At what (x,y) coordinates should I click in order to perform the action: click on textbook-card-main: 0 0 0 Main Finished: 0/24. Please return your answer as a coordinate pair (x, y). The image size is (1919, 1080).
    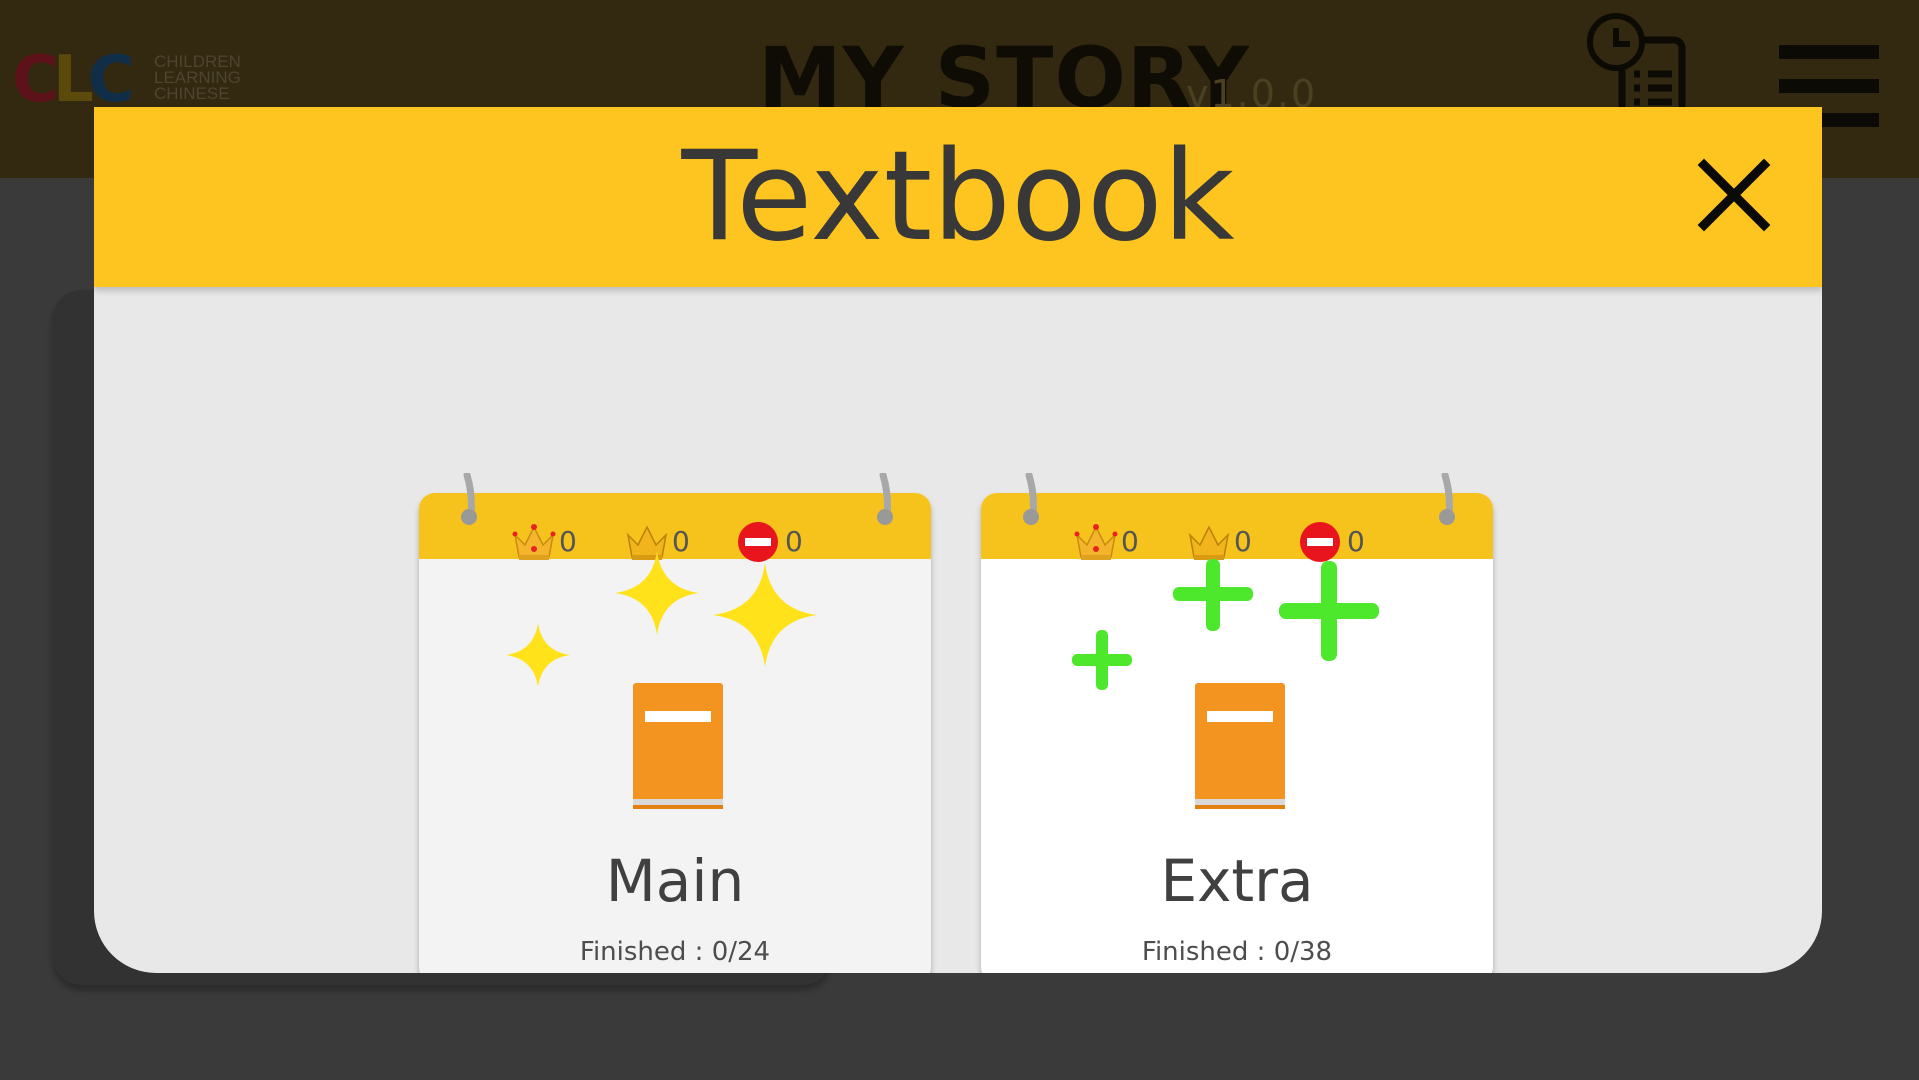
    Looking at the image, I should click on (675, 723).